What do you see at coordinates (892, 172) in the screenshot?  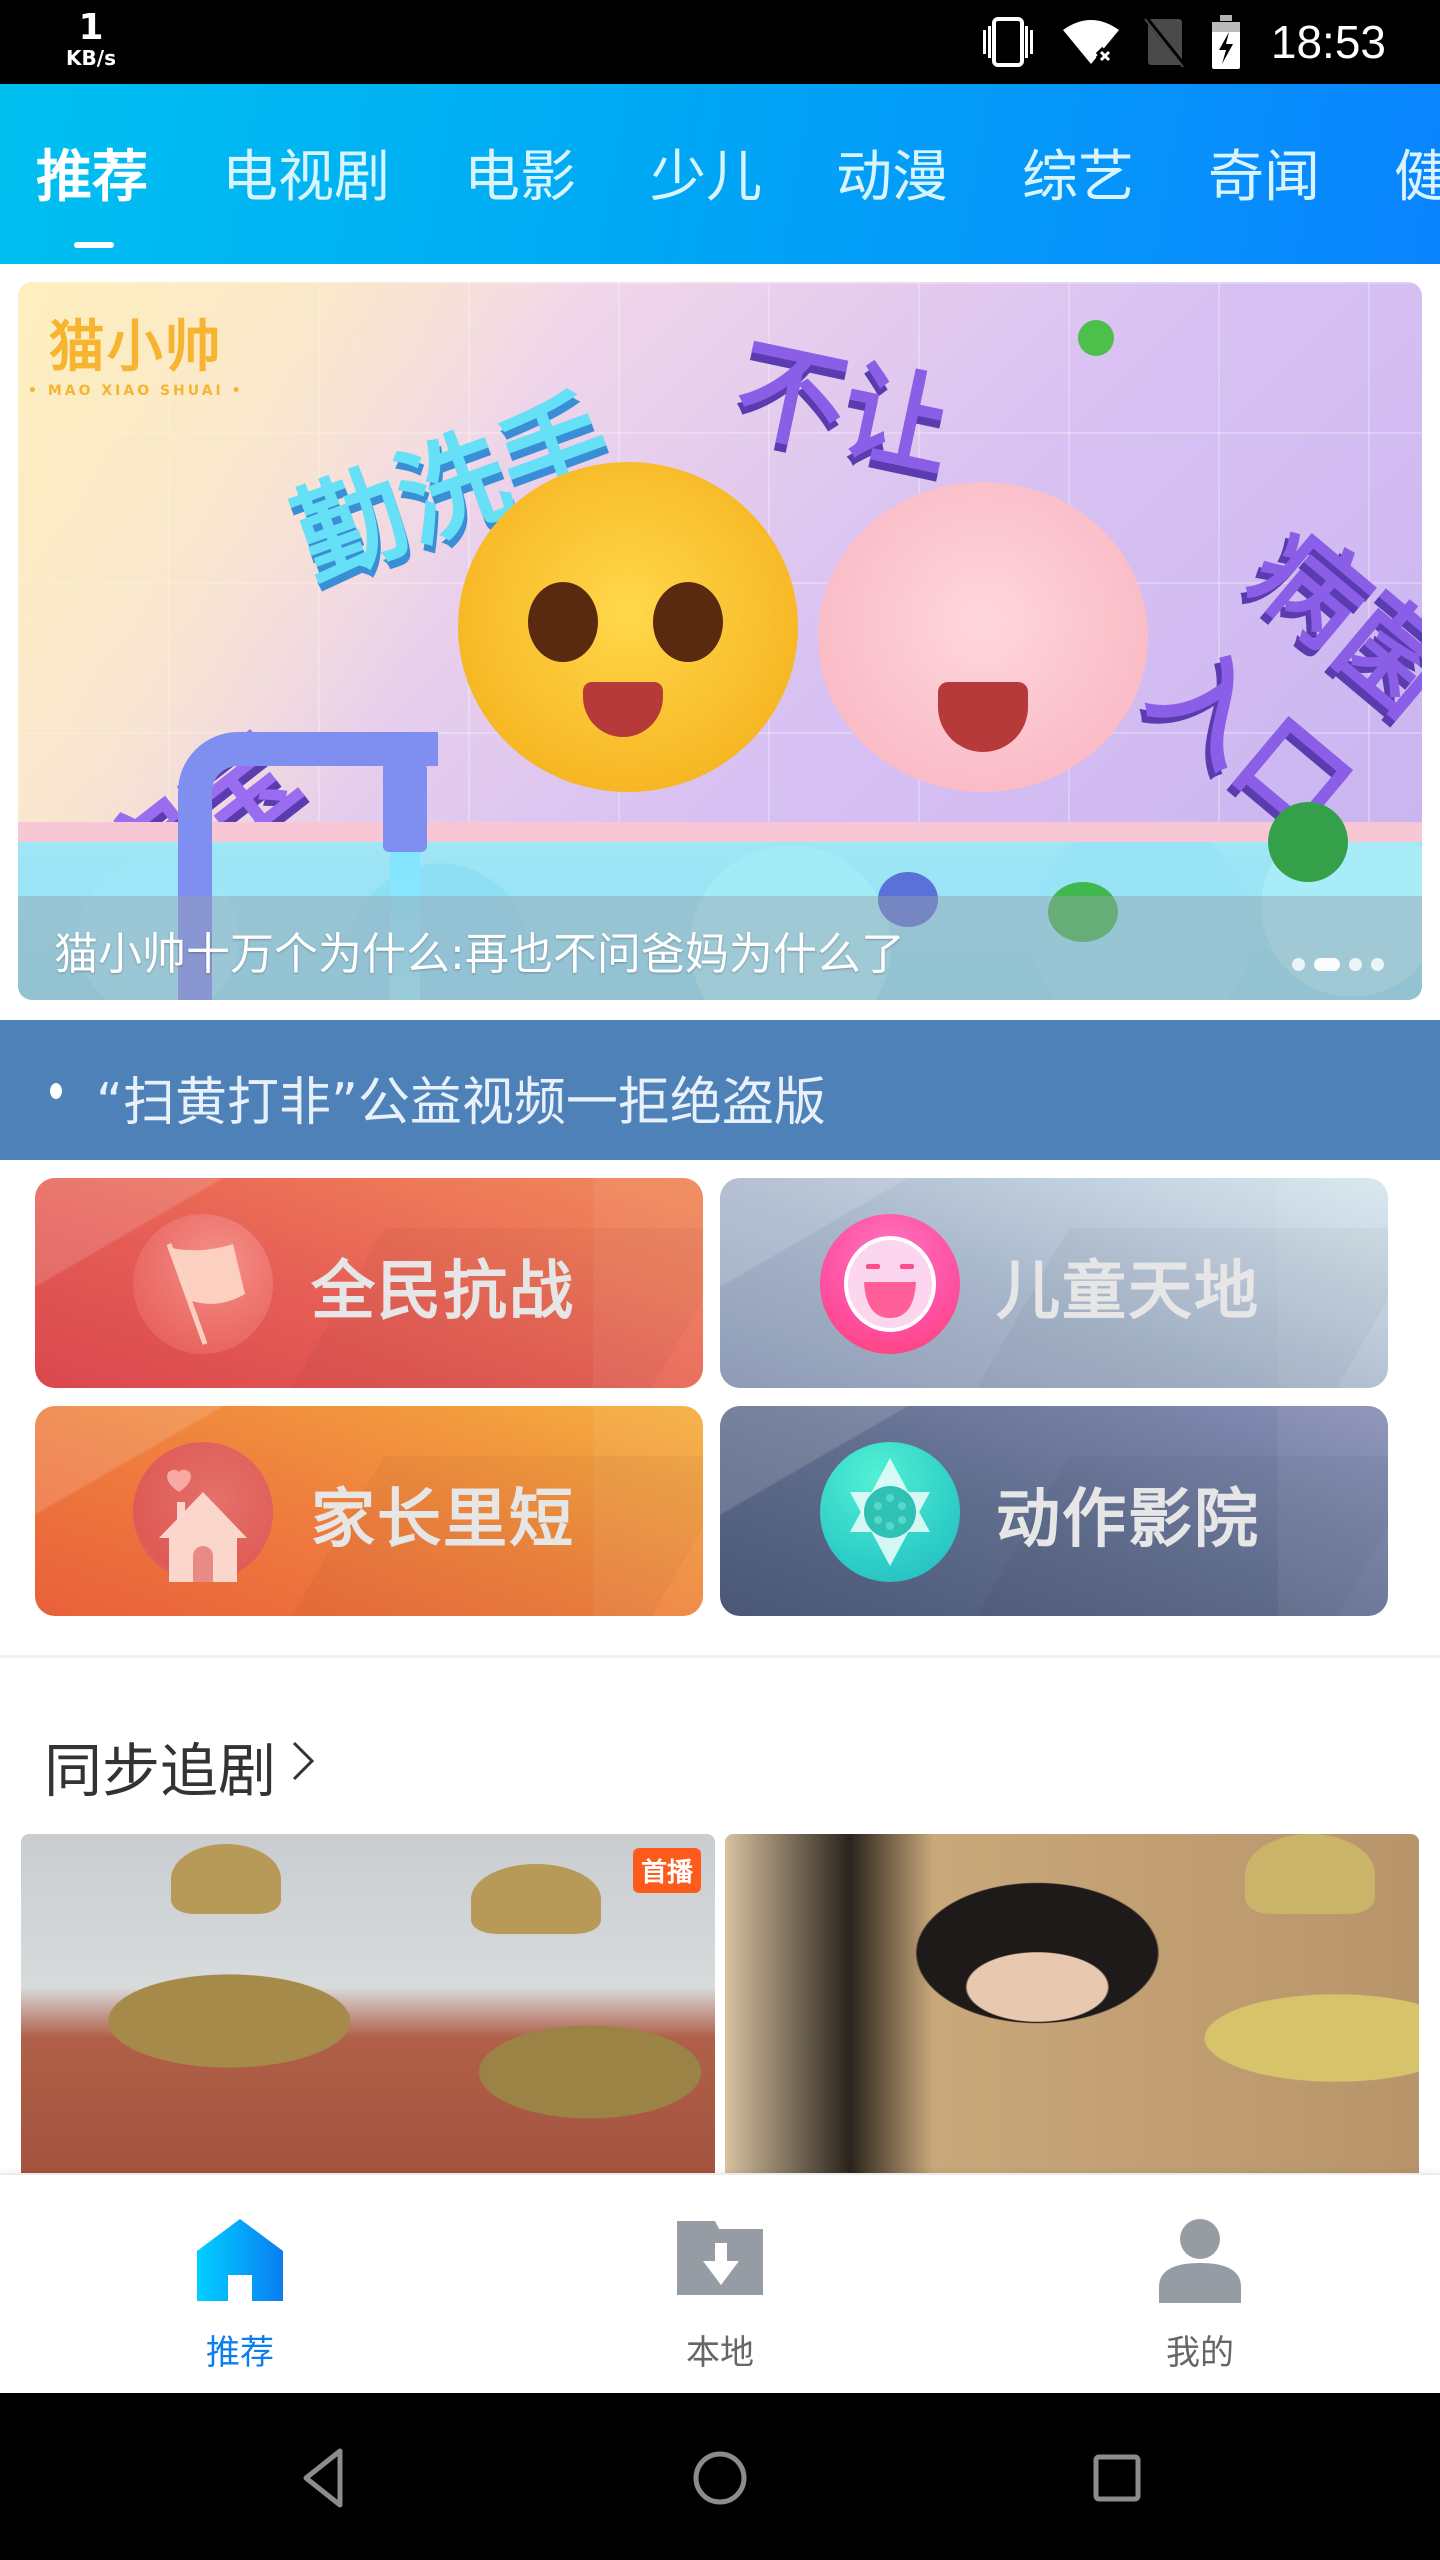 I see `tab-anime: 动漫` at bounding box center [892, 172].